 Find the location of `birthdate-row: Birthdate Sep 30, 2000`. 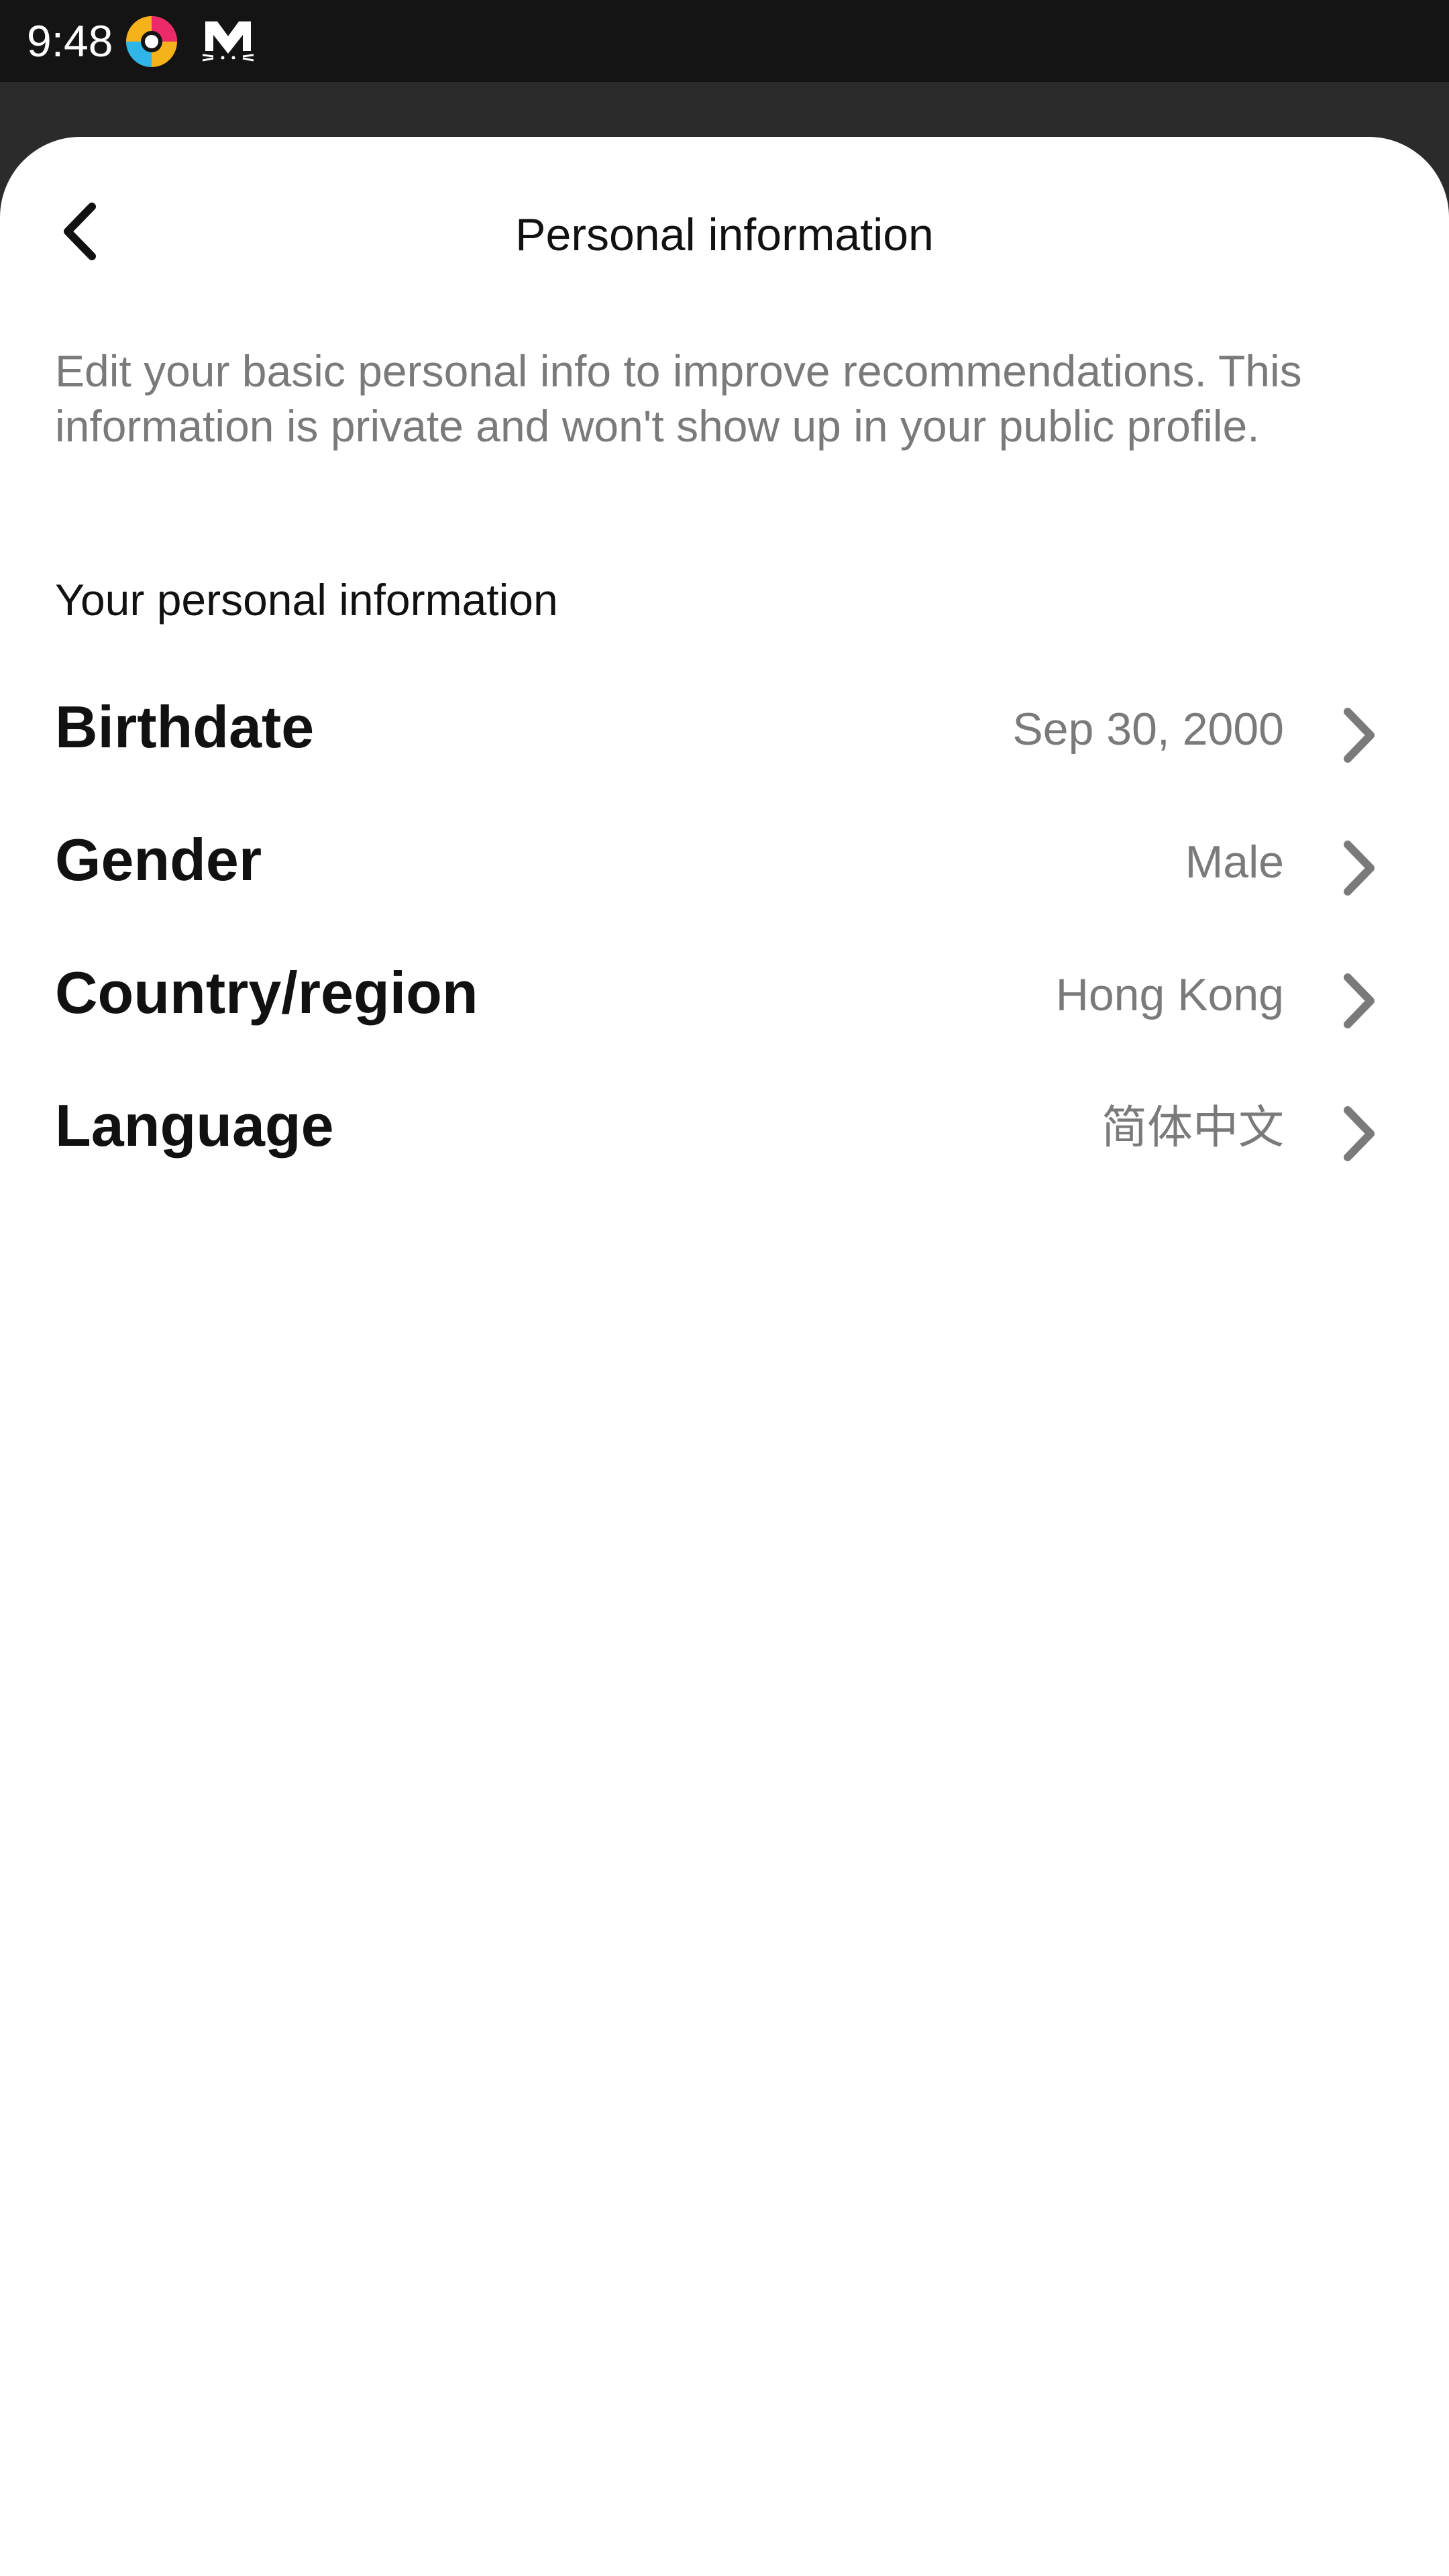

birthdate-row: Birthdate Sep 30, 2000 is located at coordinates (724, 737).